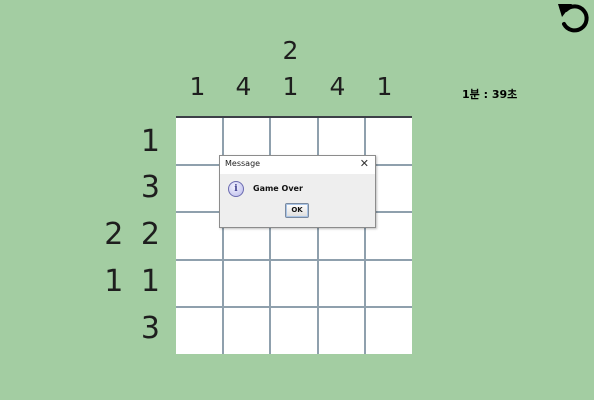  Describe the element at coordinates (134, 234) in the screenshot. I see `row-clue: 2 2` at that location.